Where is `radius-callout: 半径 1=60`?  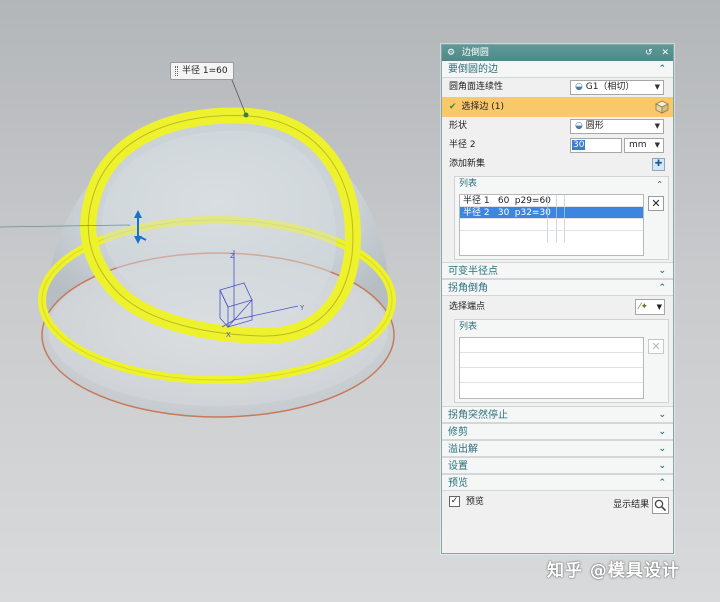 radius-callout: 半径 1=60 is located at coordinates (202, 71).